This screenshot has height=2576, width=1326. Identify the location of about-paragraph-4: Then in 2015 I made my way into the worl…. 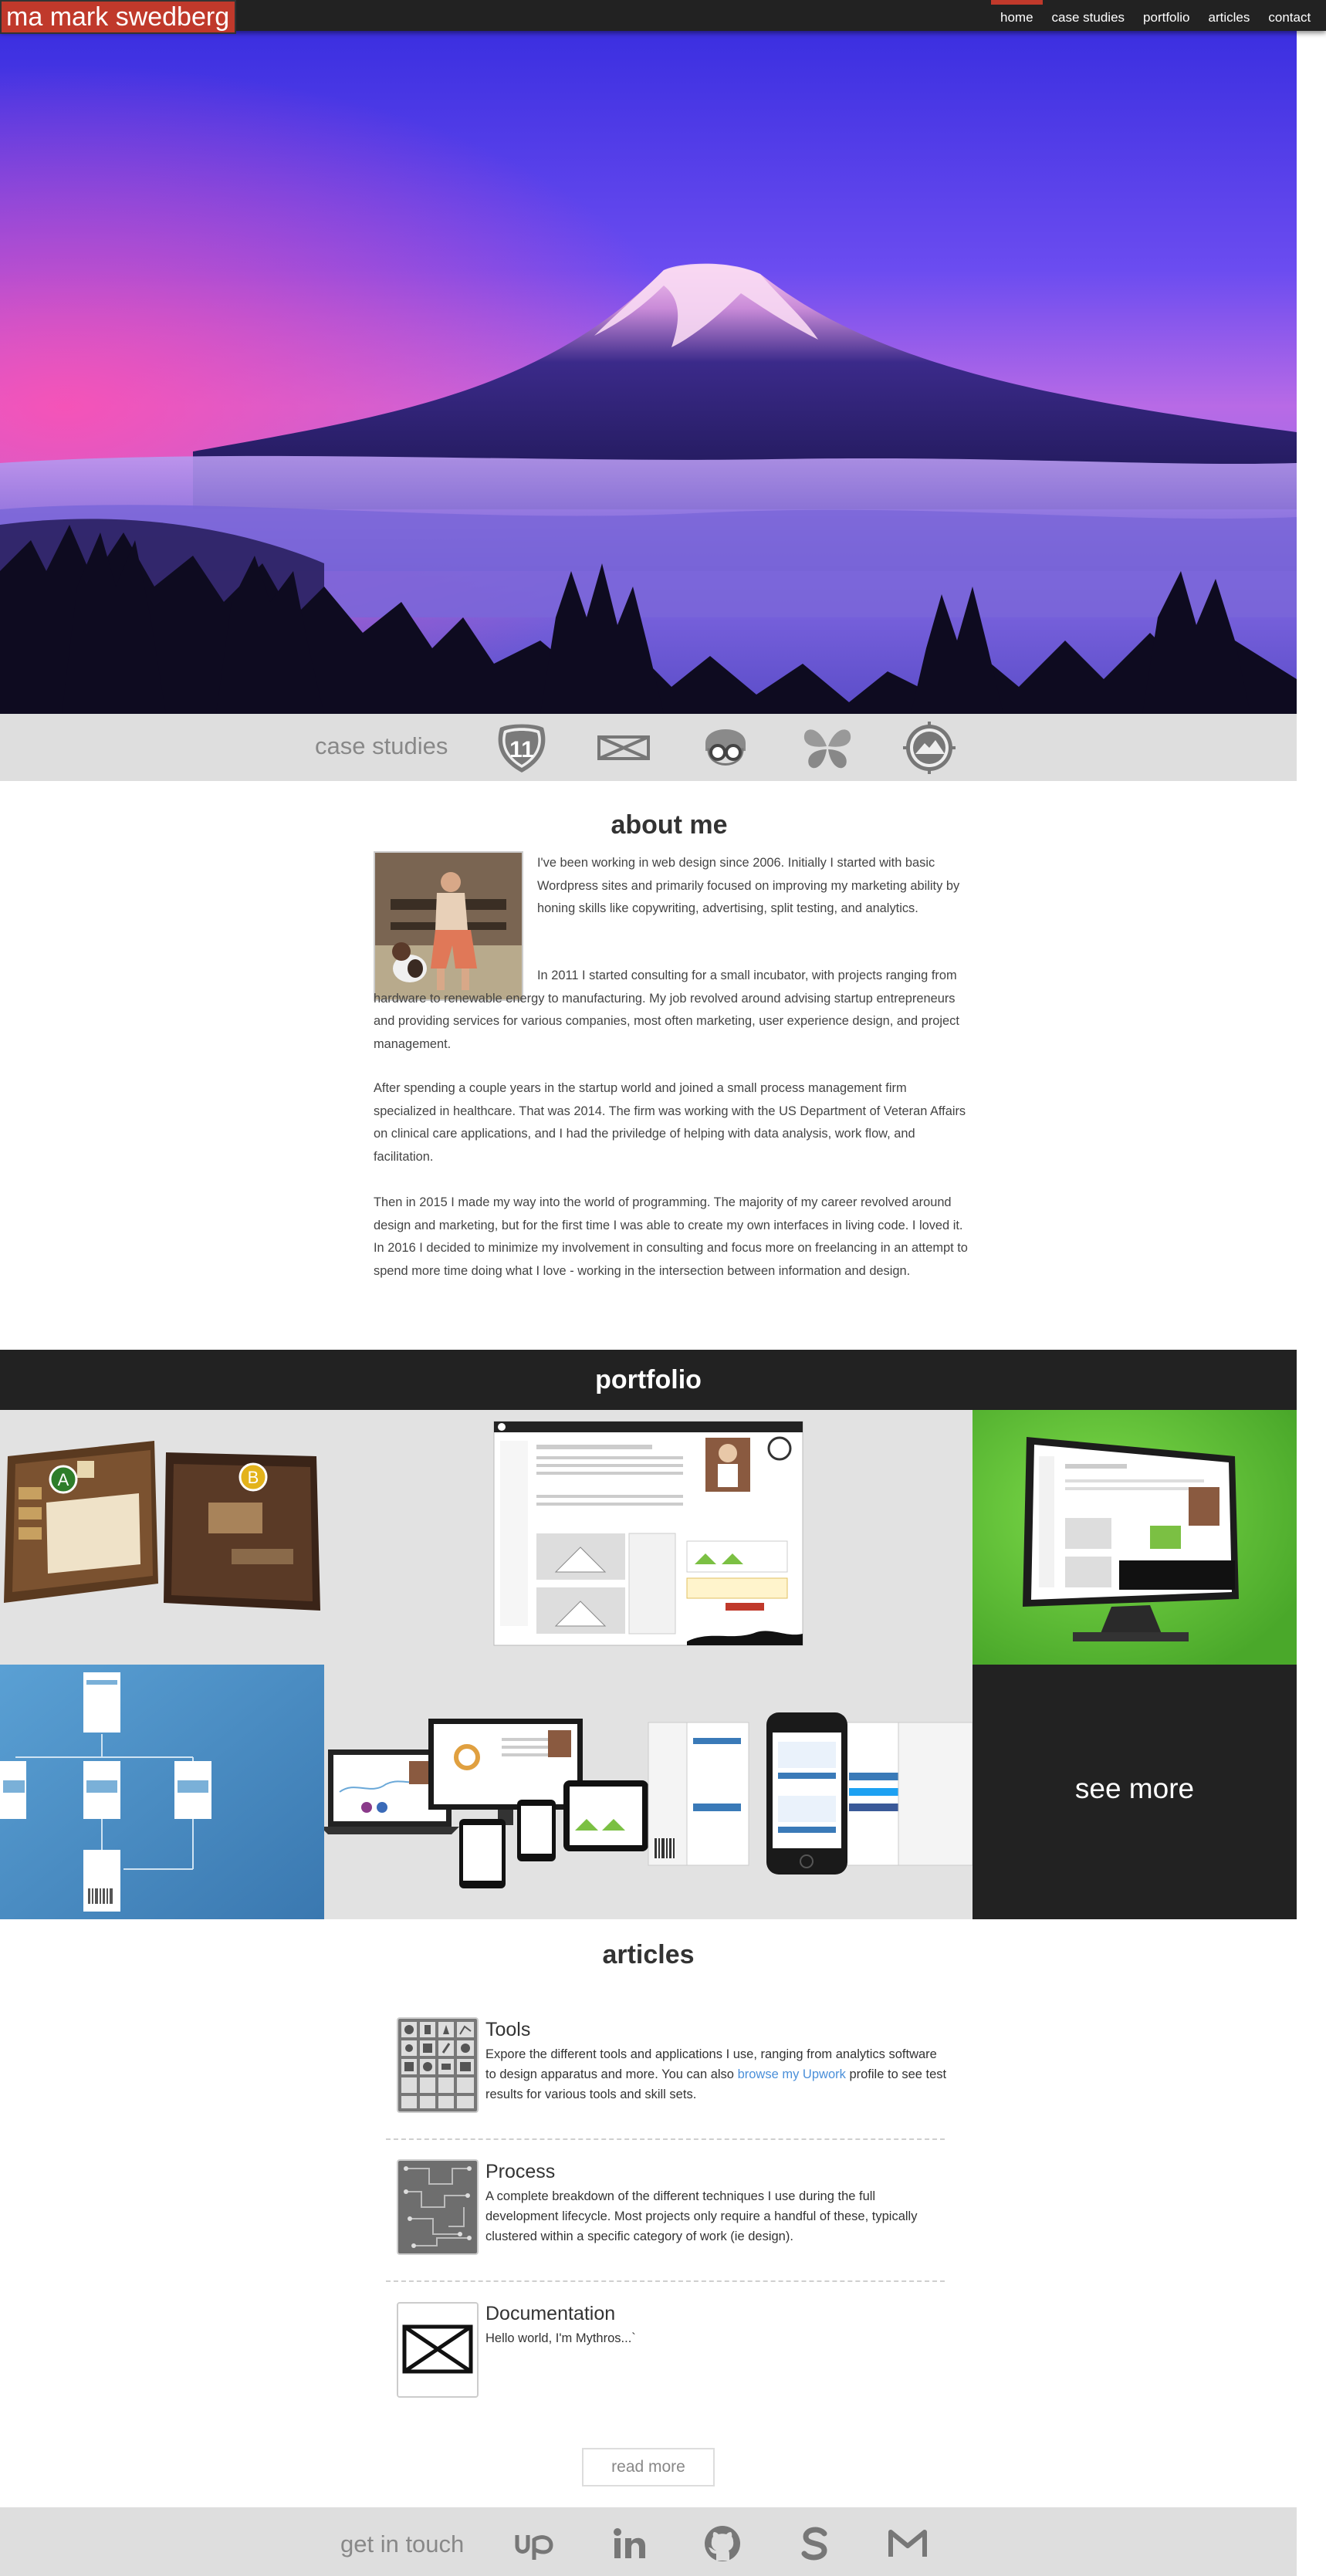
(671, 1236).